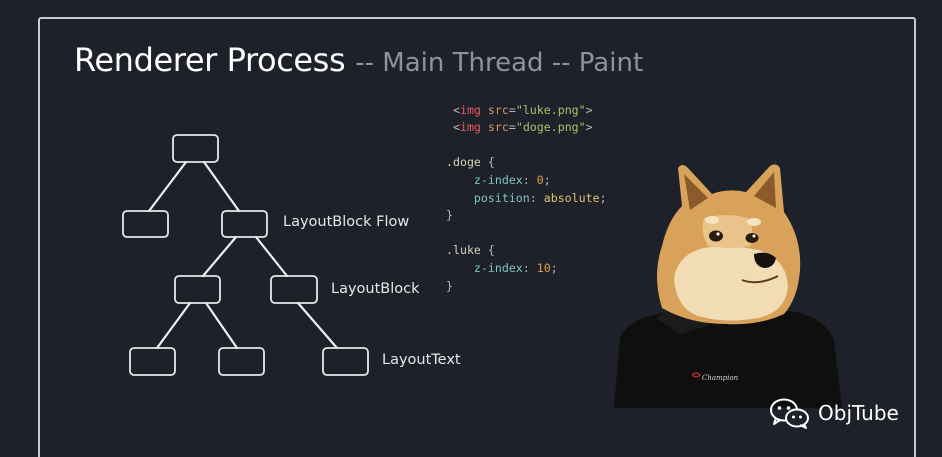 The height and width of the screenshot is (457, 942). I want to click on tree-node-root, so click(195, 148).